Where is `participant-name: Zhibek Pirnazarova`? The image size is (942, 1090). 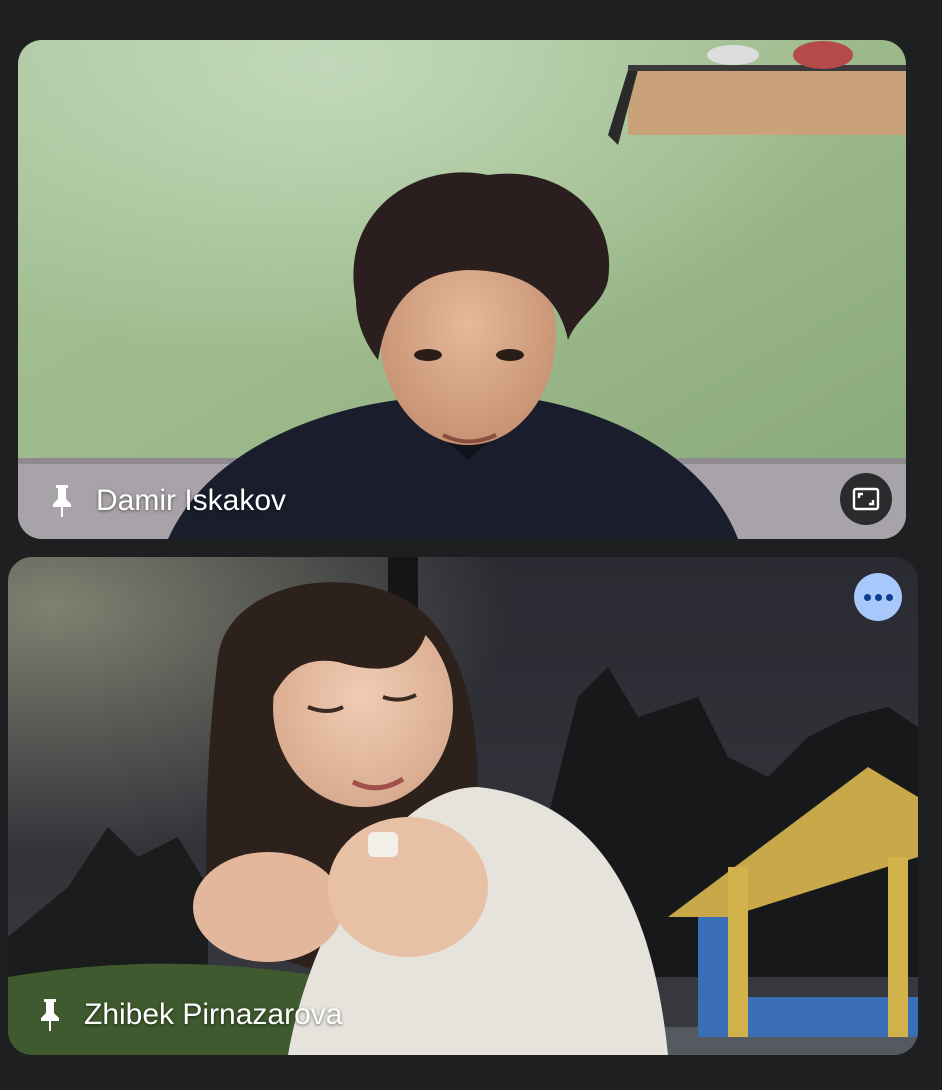 participant-name: Zhibek Pirnazarova is located at coordinates (213, 1014).